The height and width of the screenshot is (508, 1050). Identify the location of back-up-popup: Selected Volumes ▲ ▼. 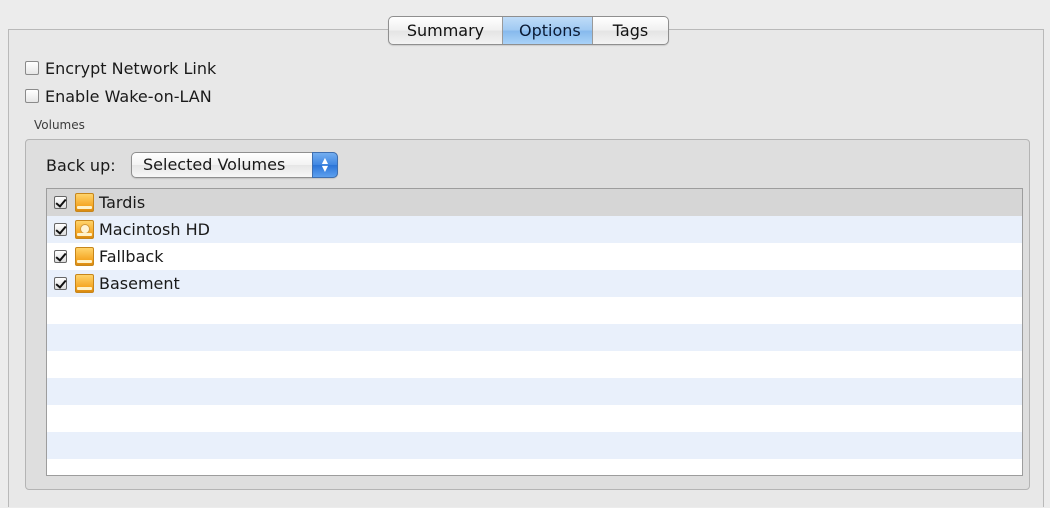
(234, 165).